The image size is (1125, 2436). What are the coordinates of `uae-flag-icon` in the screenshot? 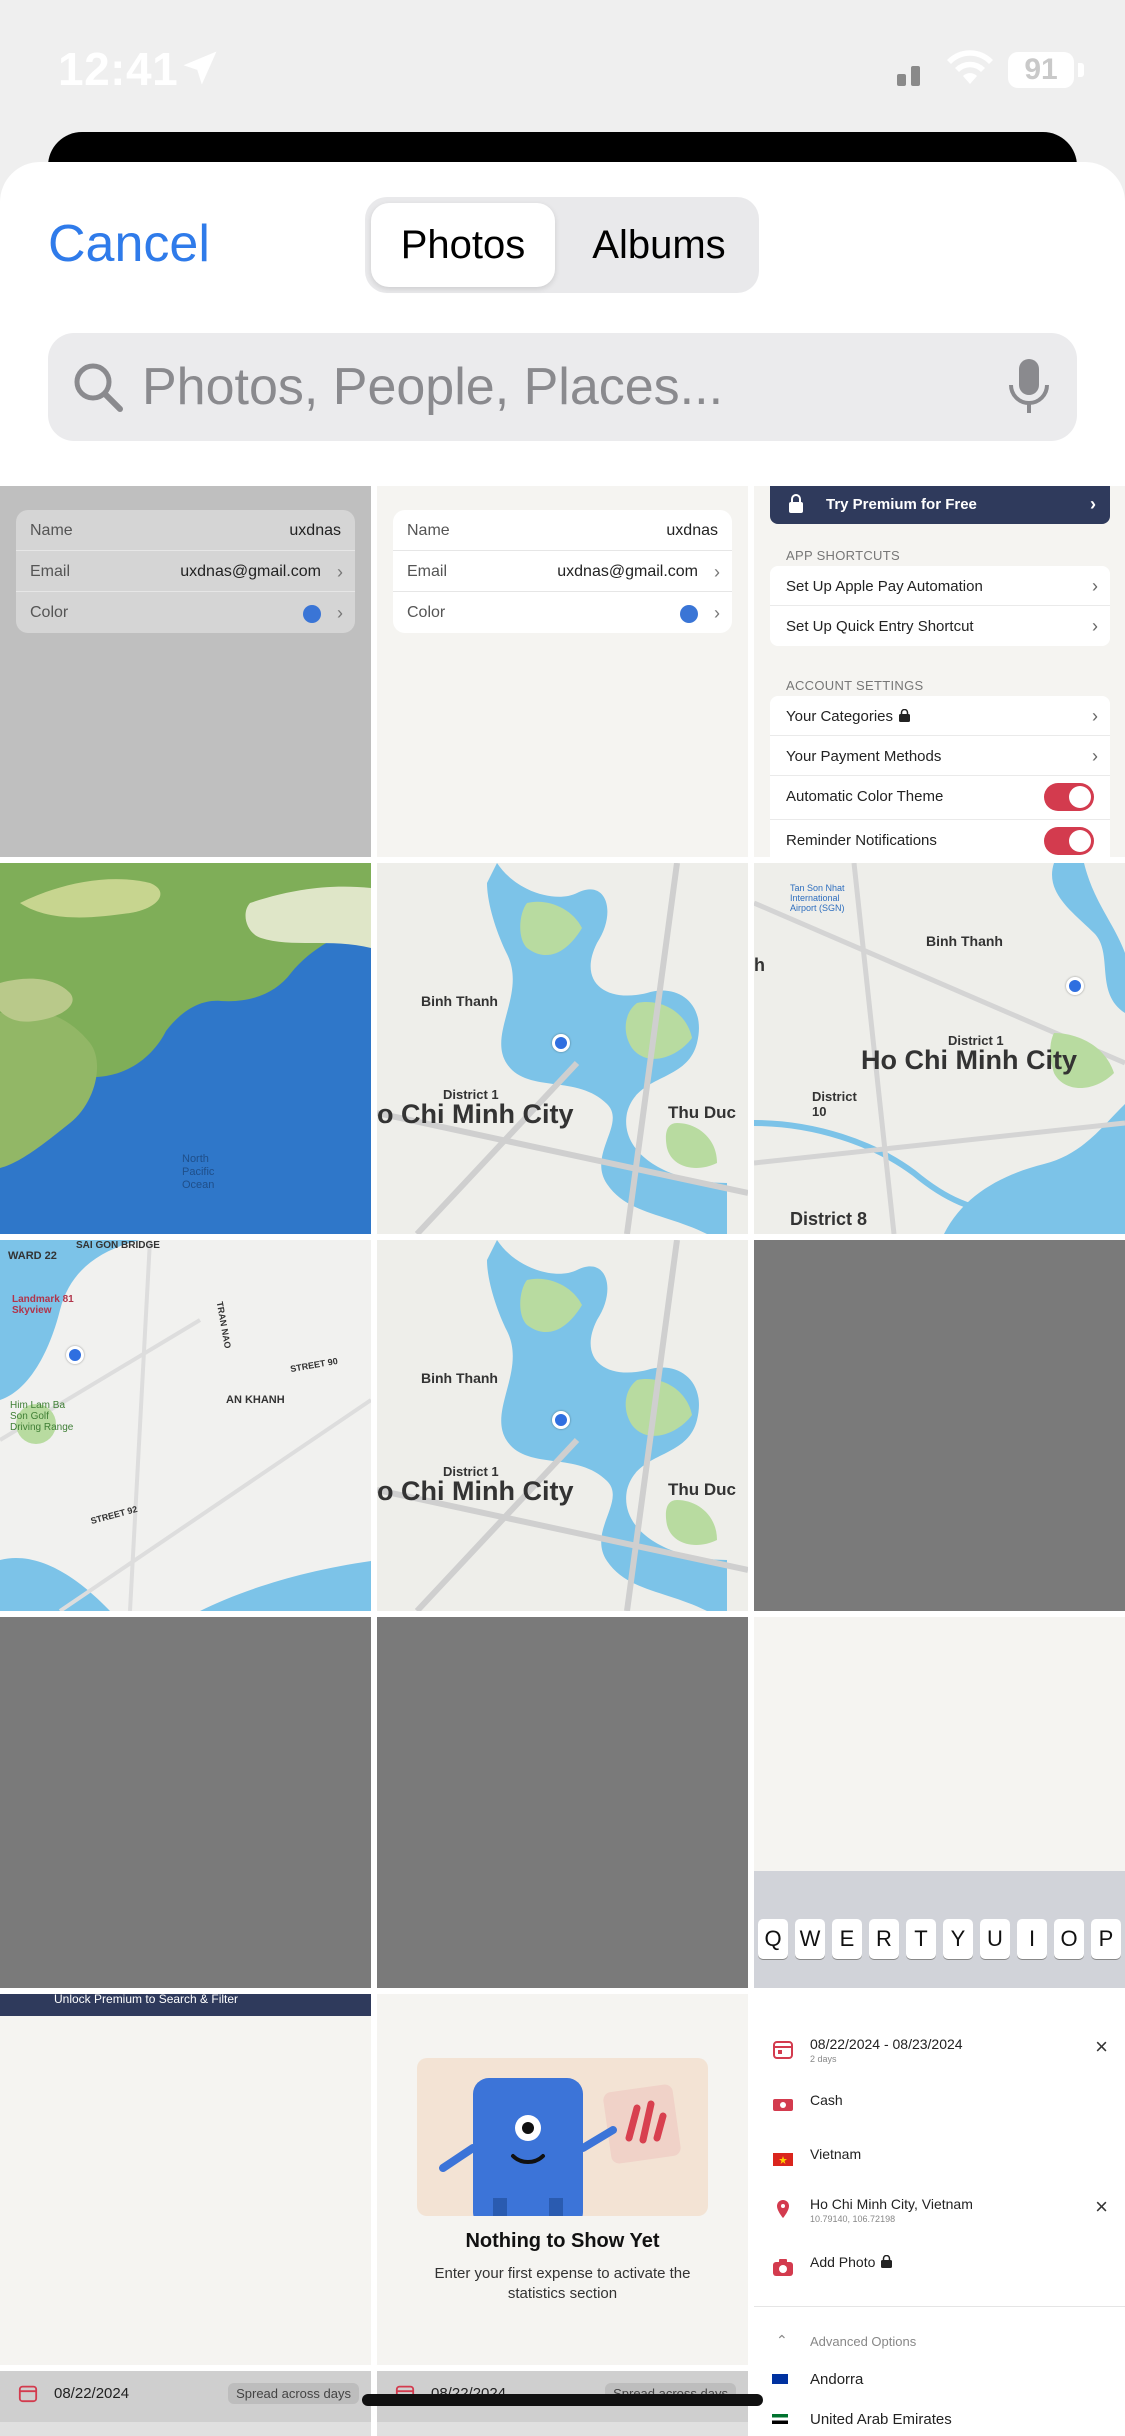 It's located at (780, 2419).